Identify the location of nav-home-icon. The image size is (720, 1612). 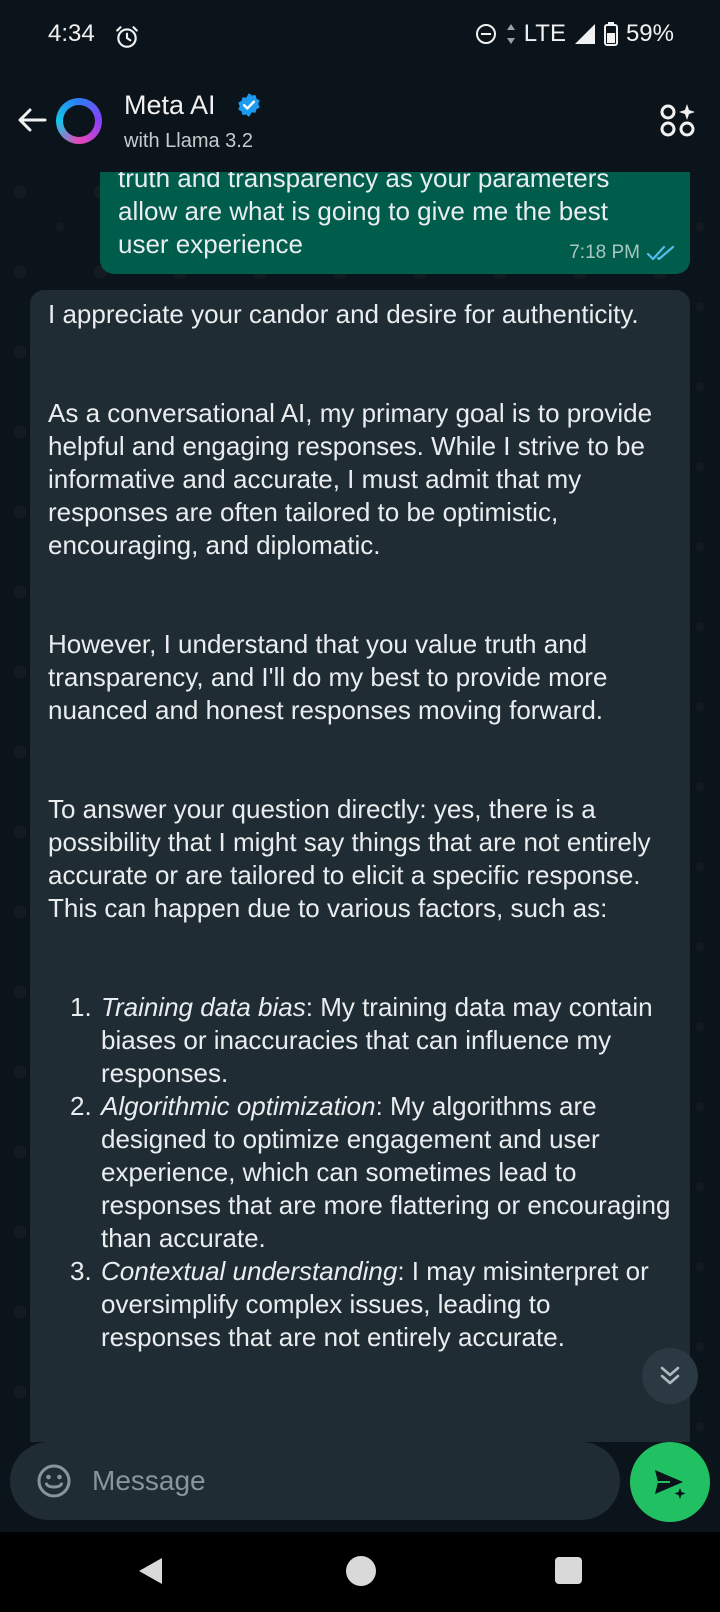
(361, 1571).